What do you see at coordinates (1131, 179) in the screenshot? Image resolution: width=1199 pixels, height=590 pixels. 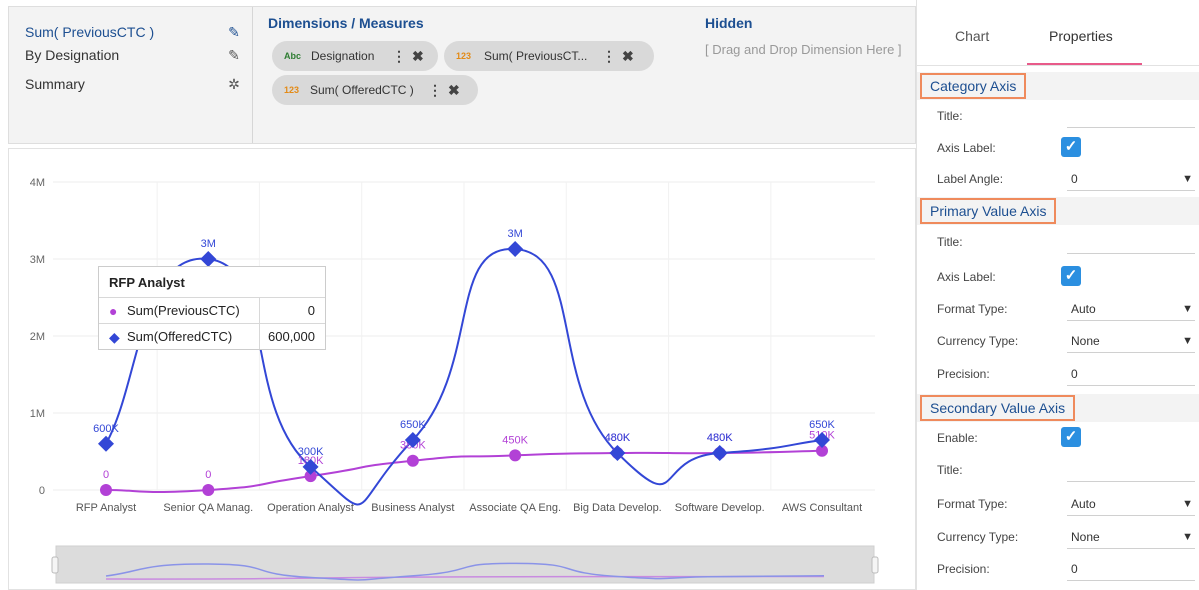 I see `label-angle-select: 0 ▼` at bounding box center [1131, 179].